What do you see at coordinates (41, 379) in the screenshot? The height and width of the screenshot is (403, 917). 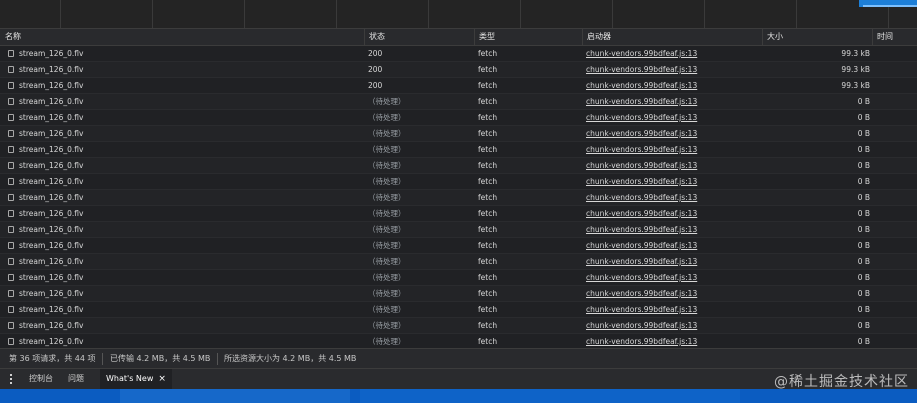 I see `tab-console: 控制台` at bounding box center [41, 379].